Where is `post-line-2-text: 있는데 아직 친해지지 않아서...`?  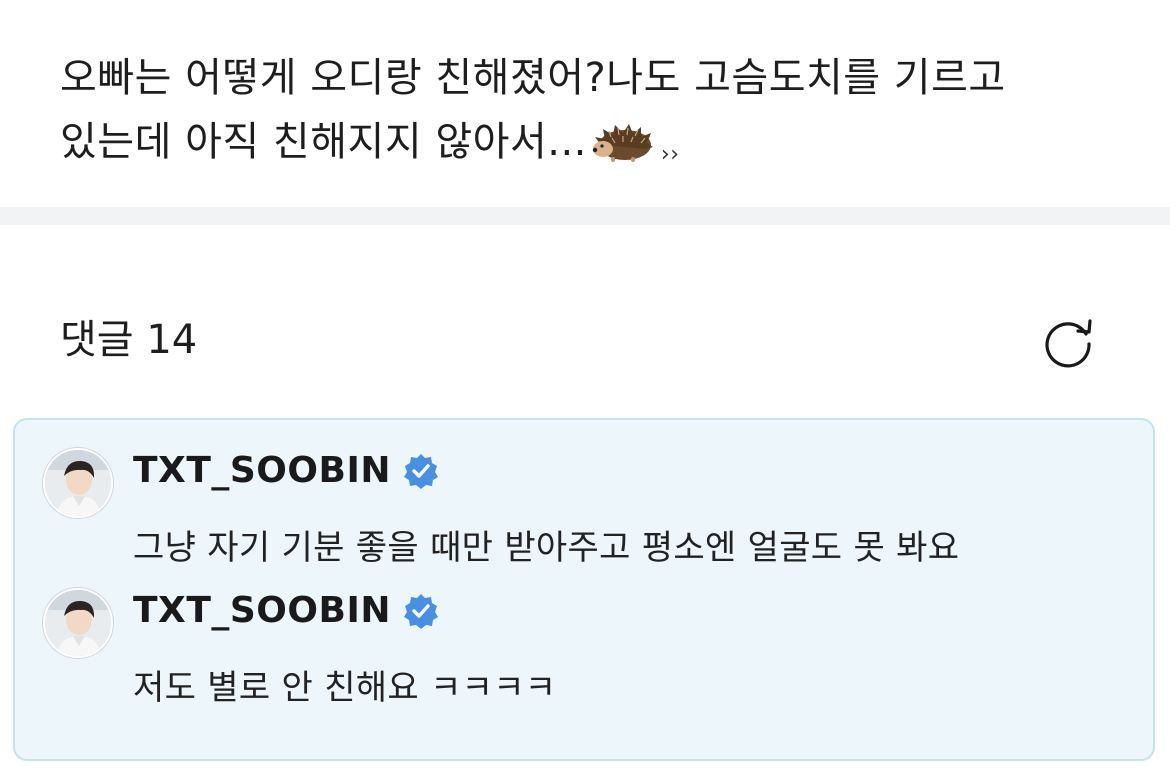
post-line-2-text: 있는데 아직 친해지지 않아서... is located at coordinates (323, 142).